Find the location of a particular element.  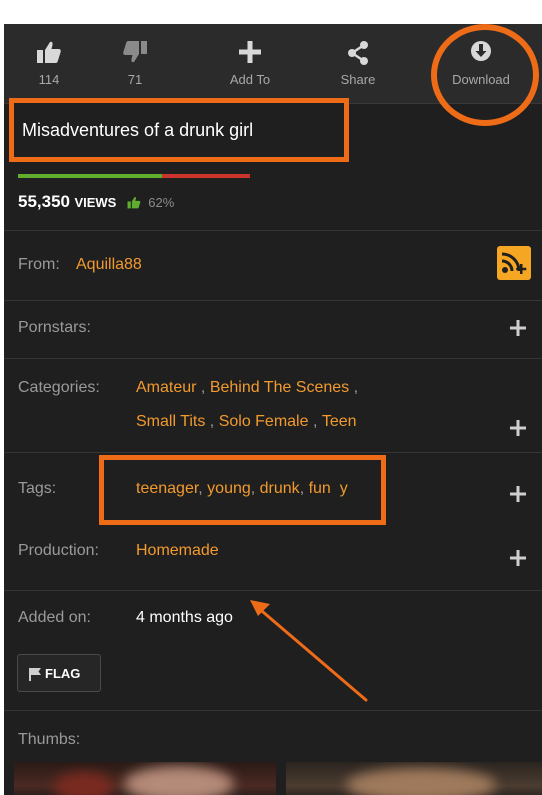

production-label: Production: is located at coordinates (58, 550).